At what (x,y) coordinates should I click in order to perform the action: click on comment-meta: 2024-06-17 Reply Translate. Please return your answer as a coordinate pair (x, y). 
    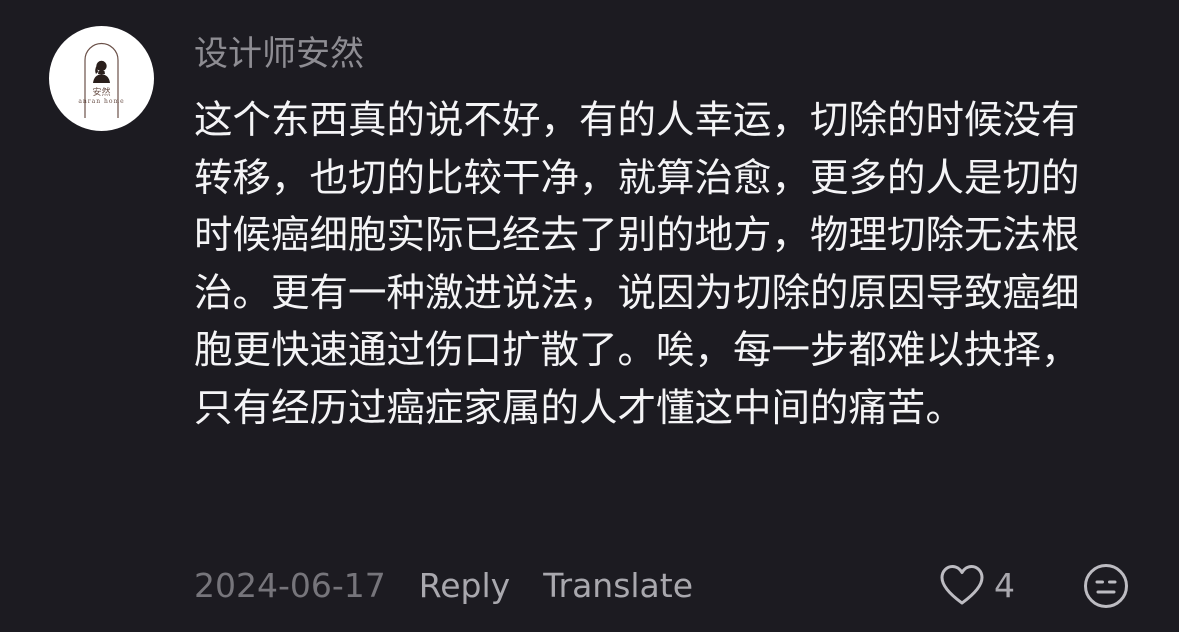
    Looking at the image, I should click on (460, 585).